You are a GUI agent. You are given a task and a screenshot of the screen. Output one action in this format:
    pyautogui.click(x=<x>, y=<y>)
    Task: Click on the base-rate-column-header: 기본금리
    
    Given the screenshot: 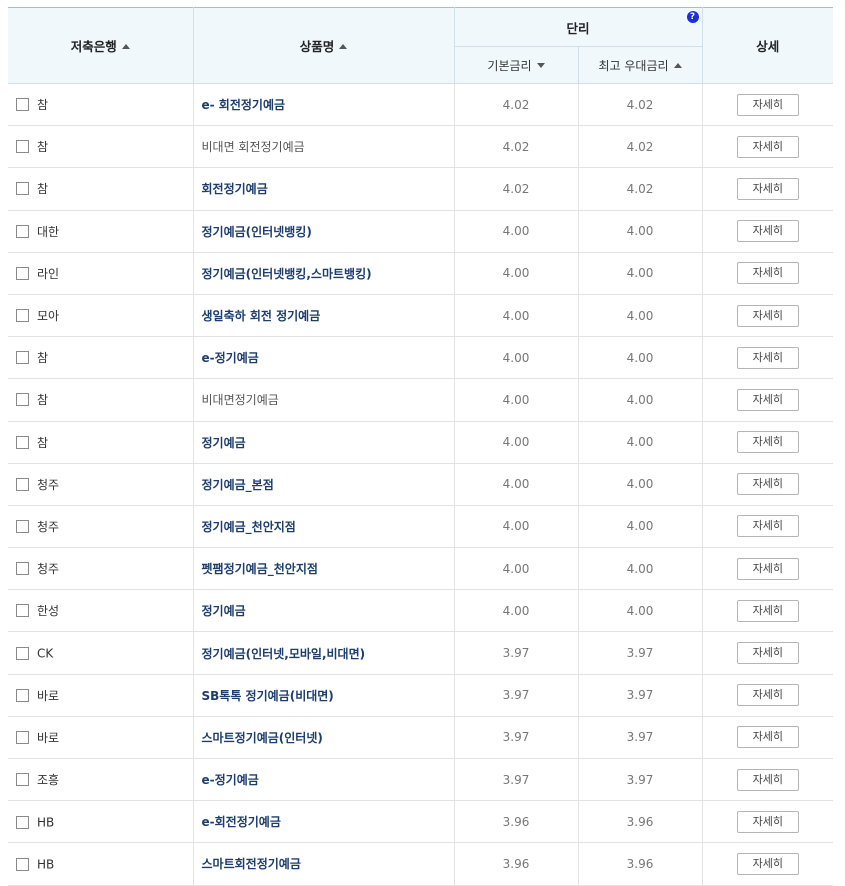 What is the action you would take?
    pyautogui.click(x=516, y=65)
    